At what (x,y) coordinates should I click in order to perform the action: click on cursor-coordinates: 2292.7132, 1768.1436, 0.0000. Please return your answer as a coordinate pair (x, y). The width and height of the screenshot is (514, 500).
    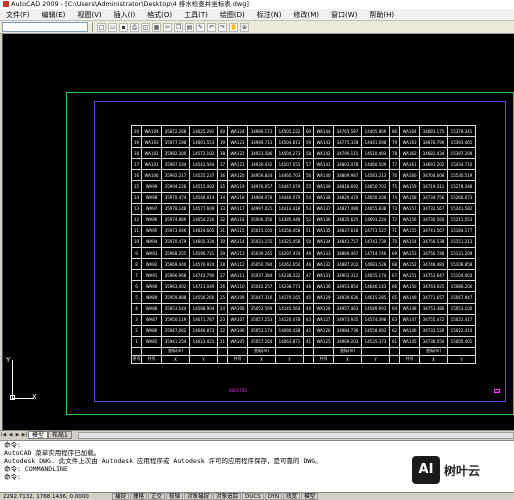
    Looking at the image, I should click on (46, 496).